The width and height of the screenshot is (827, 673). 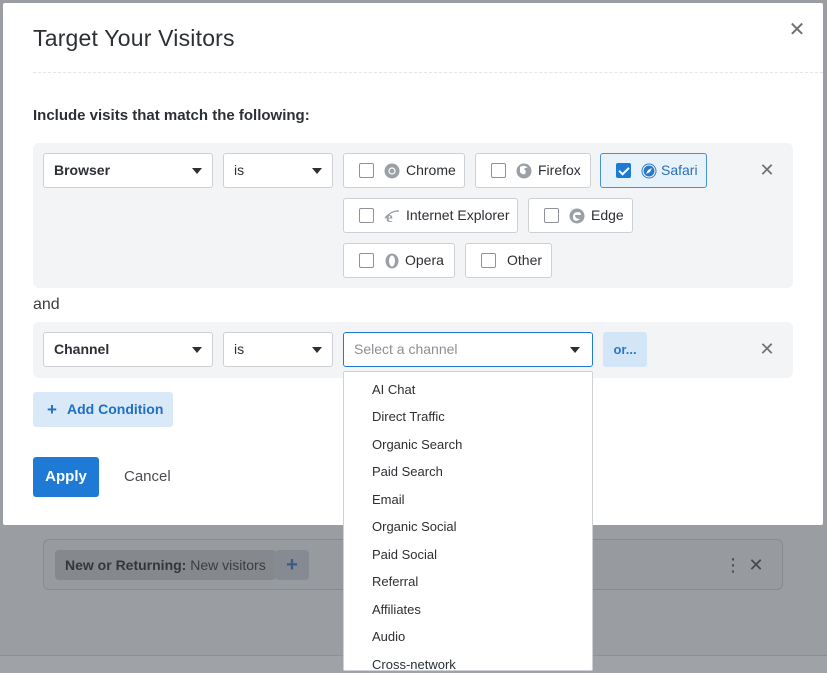 I want to click on browser-option-edge: Edge, so click(x=580, y=215).